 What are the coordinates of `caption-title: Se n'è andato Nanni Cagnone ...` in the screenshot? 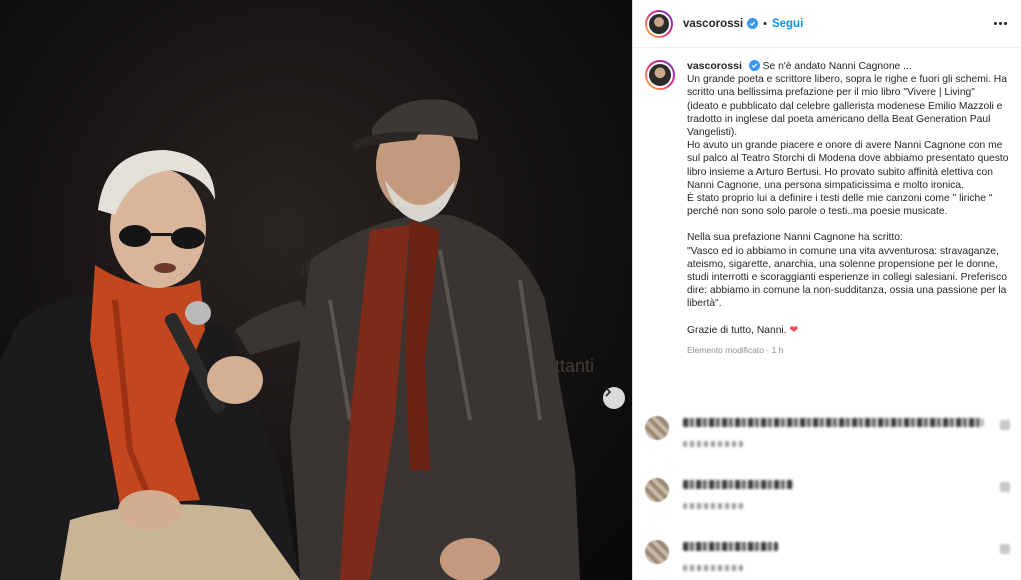 It's located at (837, 66).